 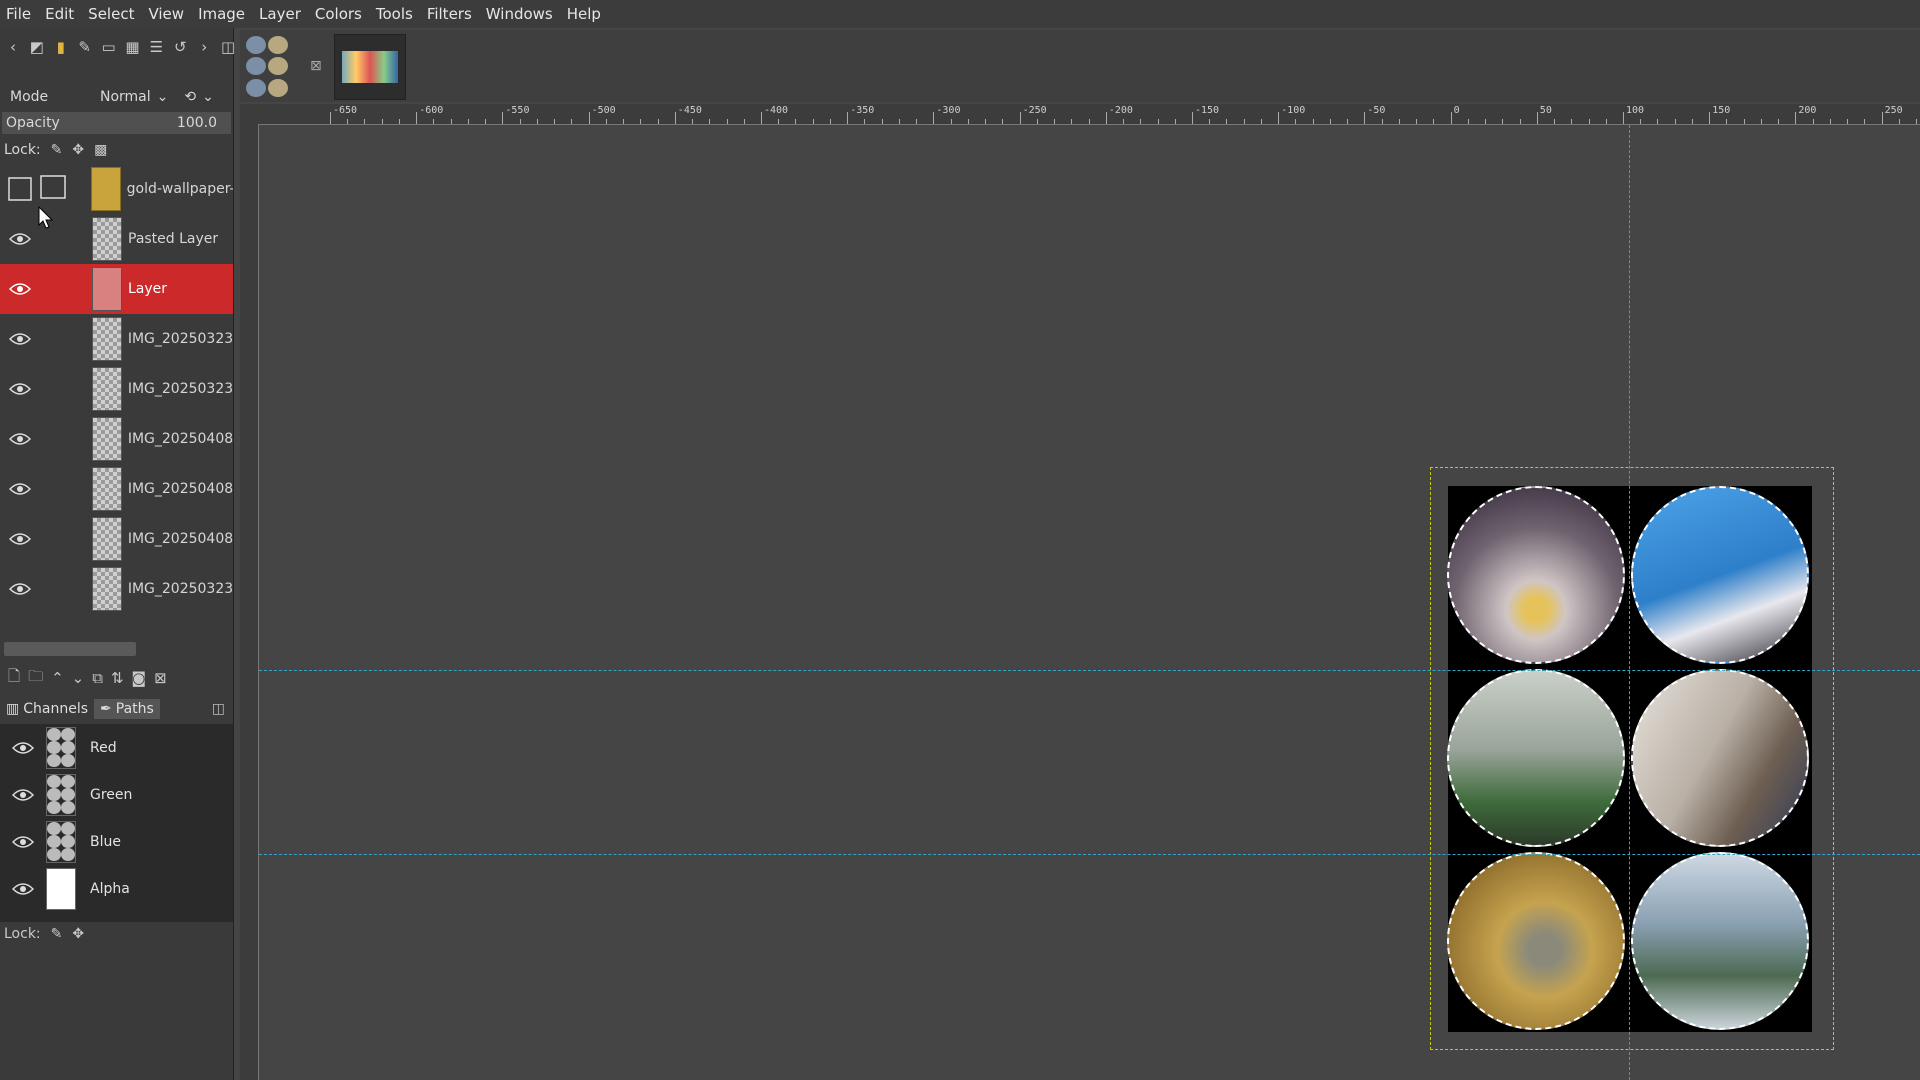 I want to click on layer-row-active: Layer, so click(x=116, y=289).